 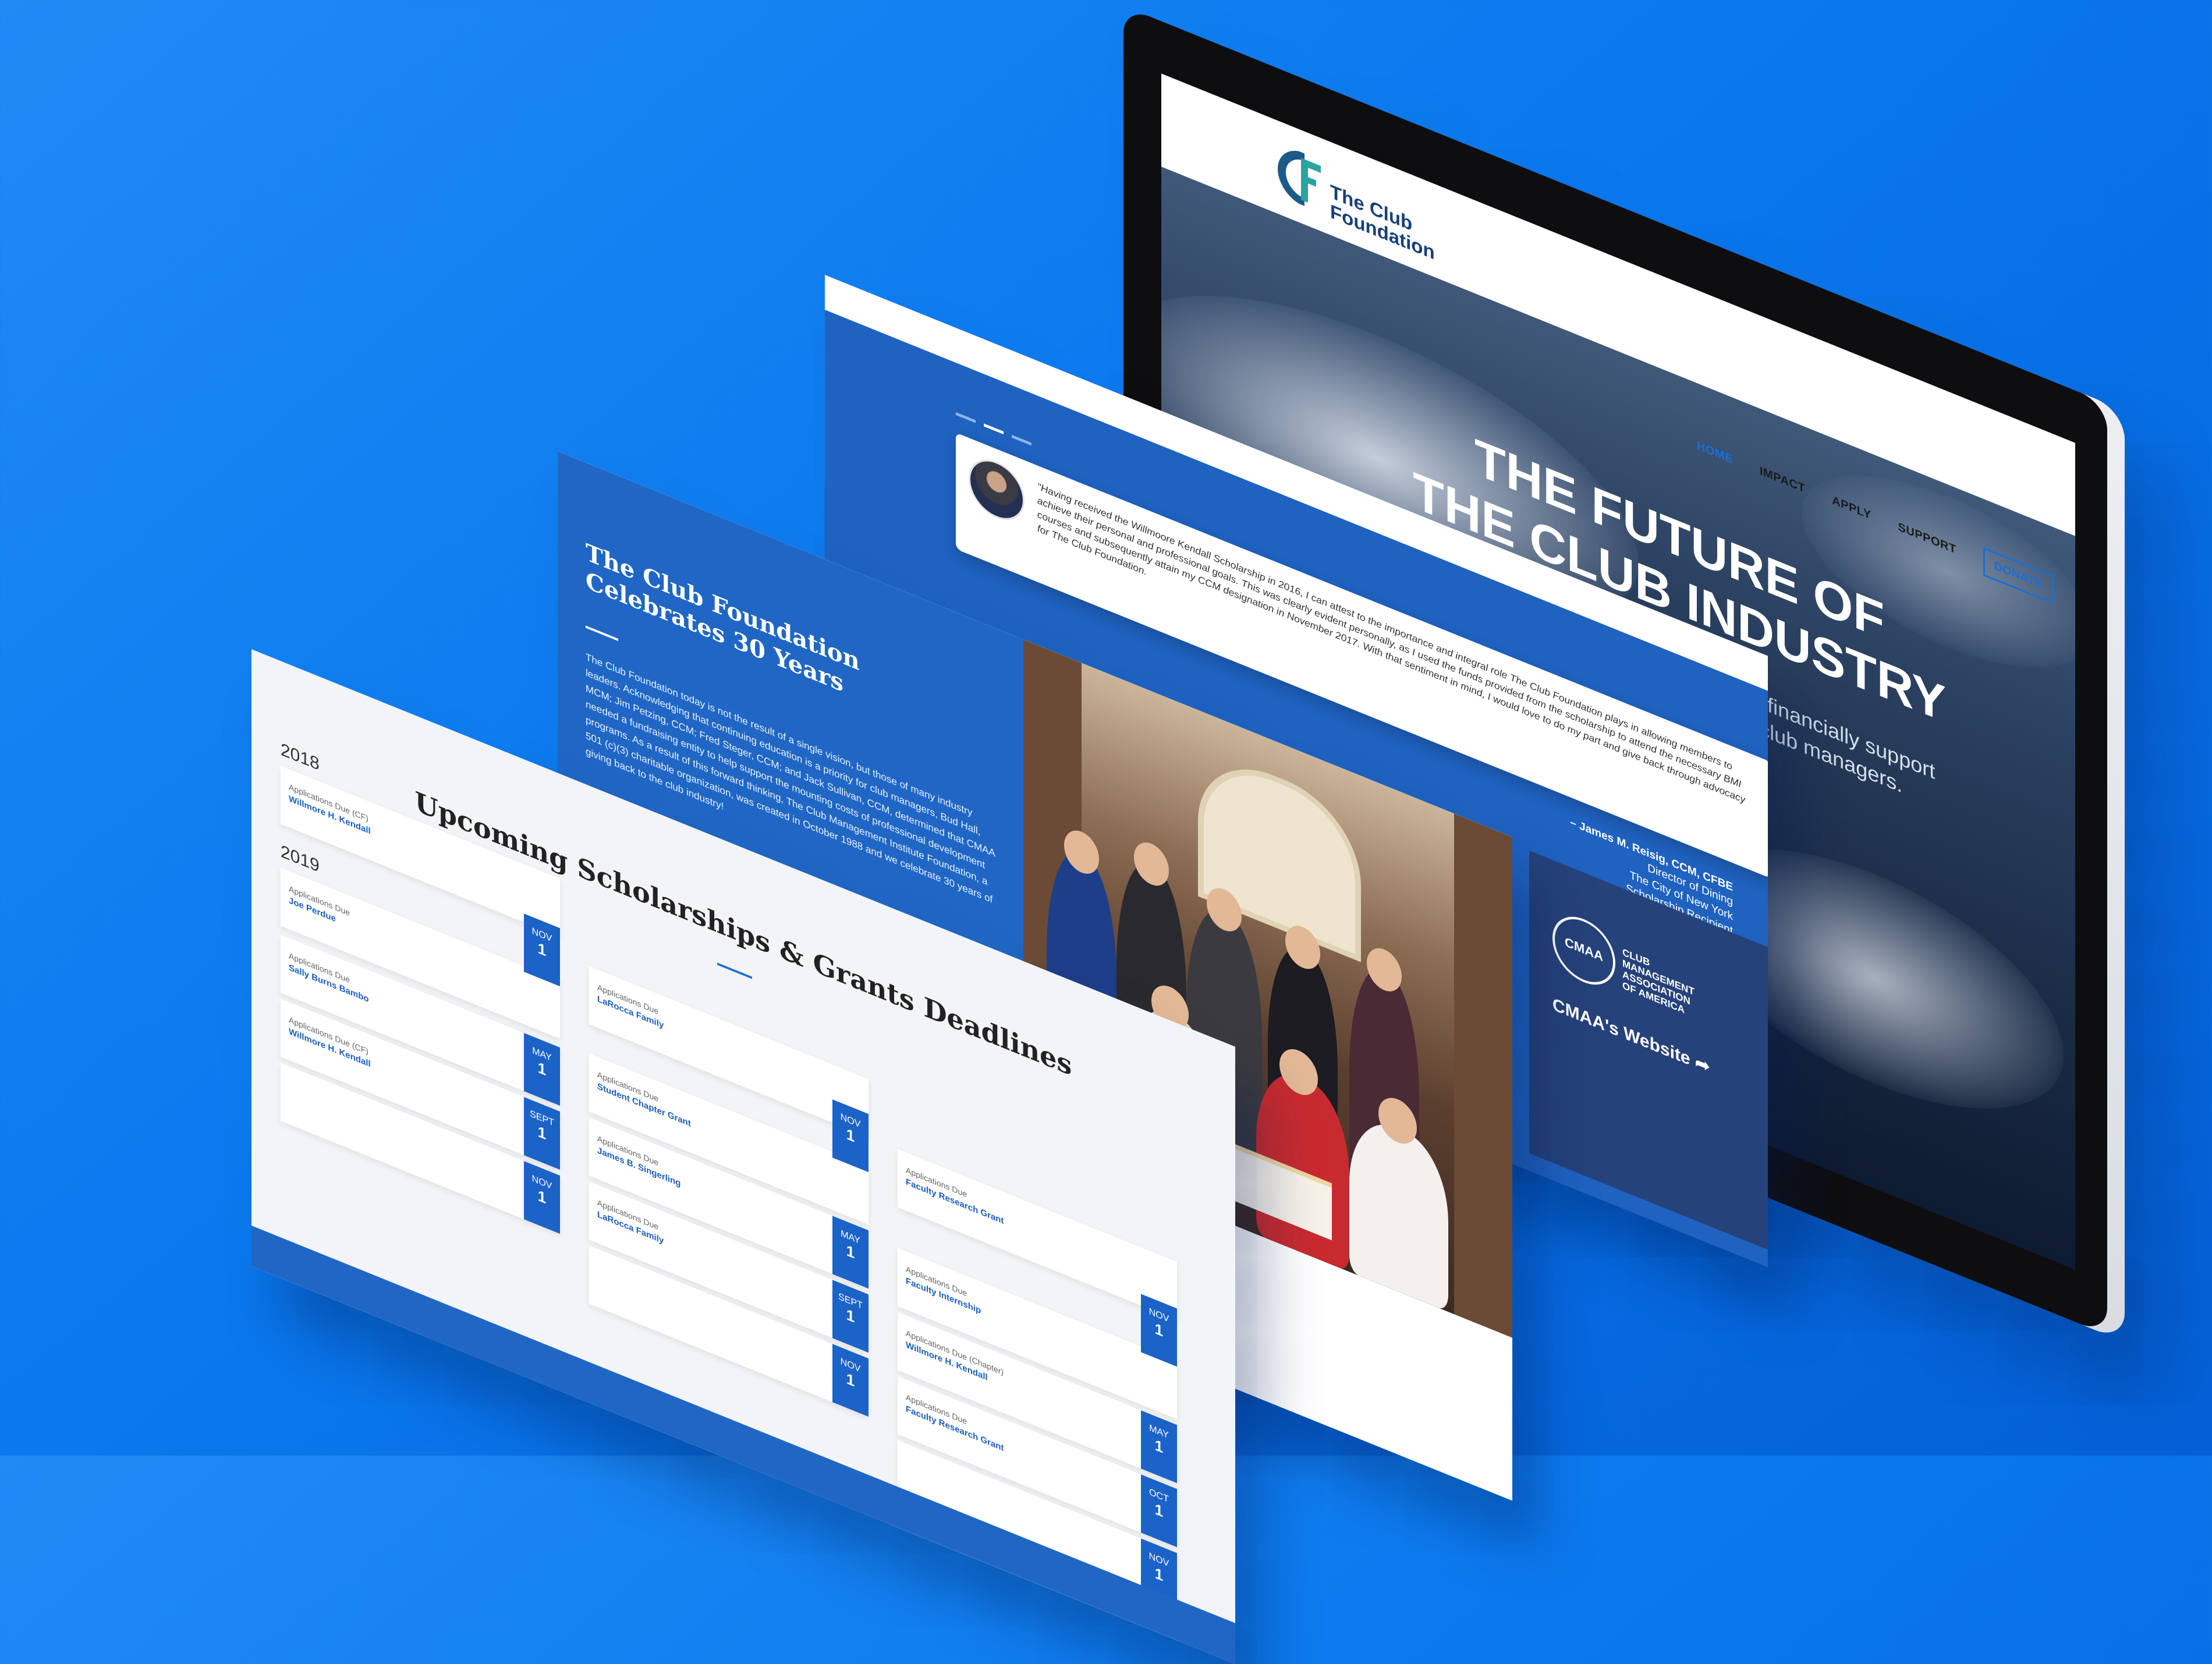 What do you see at coordinates (997, 489) in the screenshot?
I see `avatar` at bounding box center [997, 489].